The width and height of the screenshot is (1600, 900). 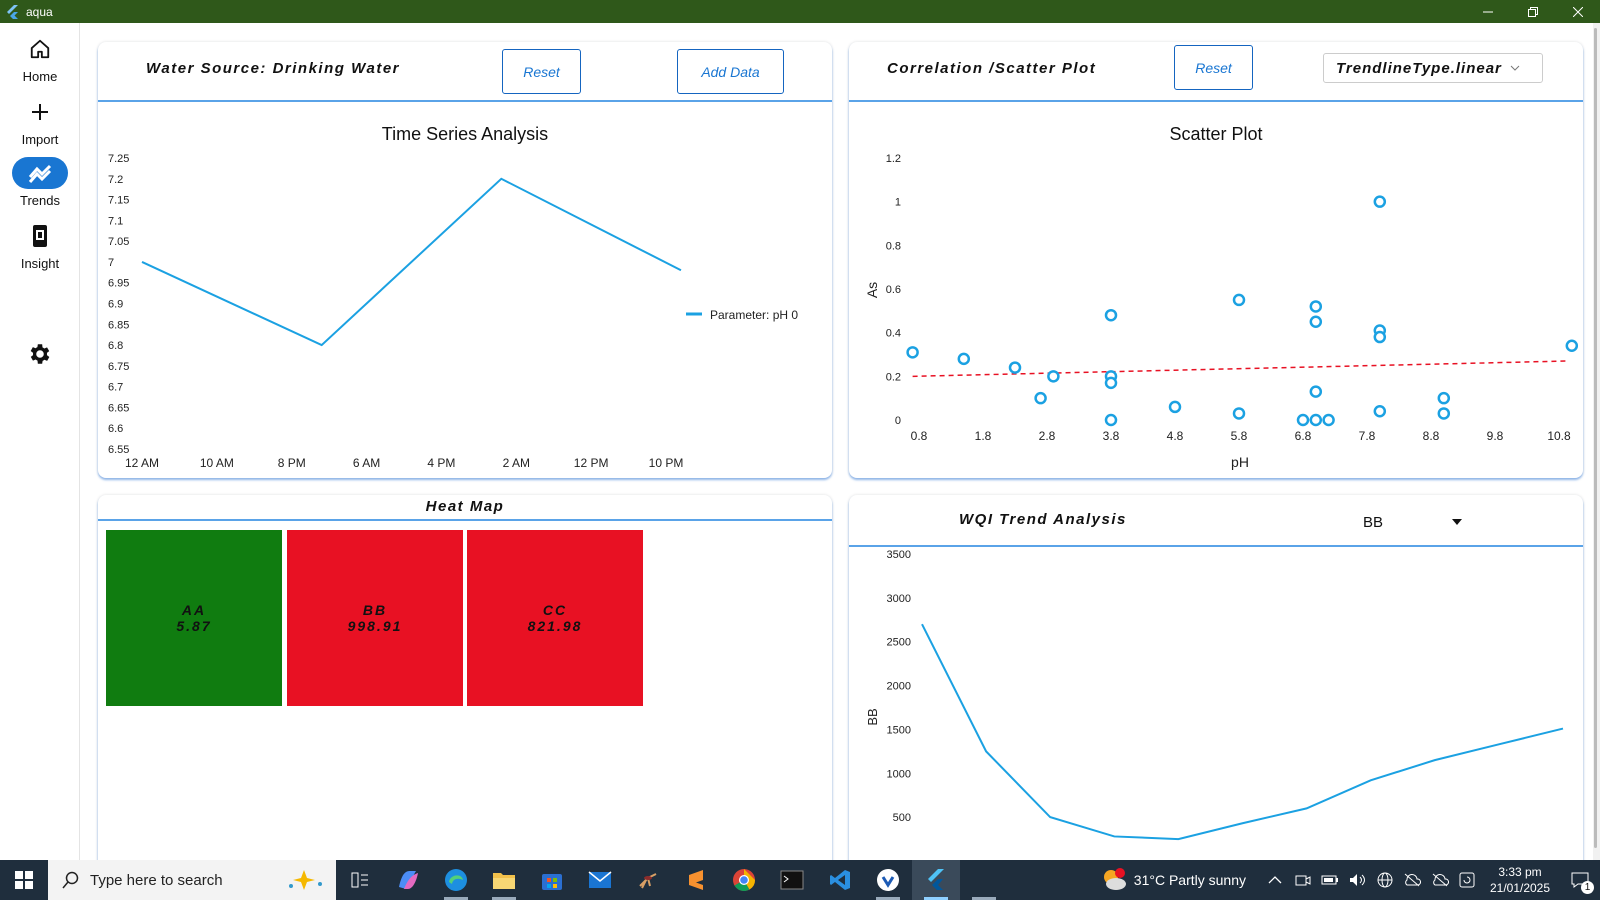 What do you see at coordinates (899, 774) in the screenshot?
I see `y-tick-label: 1000` at bounding box center [899, 774].